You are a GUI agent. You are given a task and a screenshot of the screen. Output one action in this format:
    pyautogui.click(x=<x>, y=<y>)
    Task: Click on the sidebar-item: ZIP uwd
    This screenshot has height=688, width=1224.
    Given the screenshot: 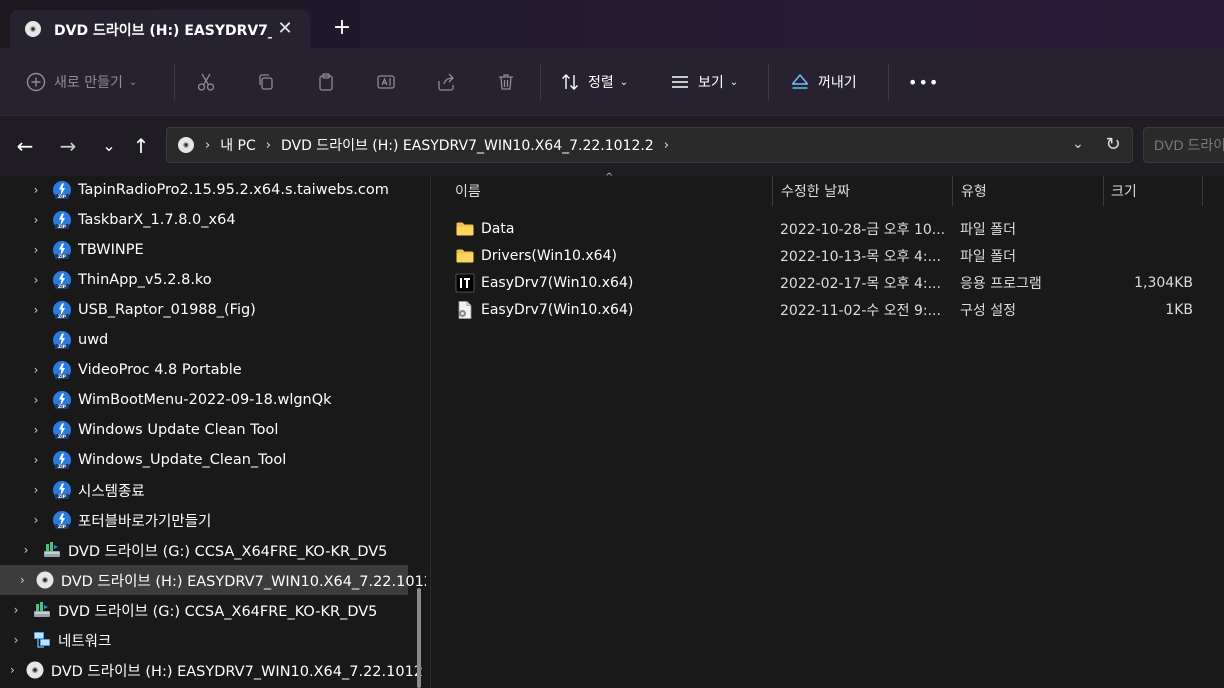 What is the action you would take?
    pyautogui.click(x=208, y=340)
    